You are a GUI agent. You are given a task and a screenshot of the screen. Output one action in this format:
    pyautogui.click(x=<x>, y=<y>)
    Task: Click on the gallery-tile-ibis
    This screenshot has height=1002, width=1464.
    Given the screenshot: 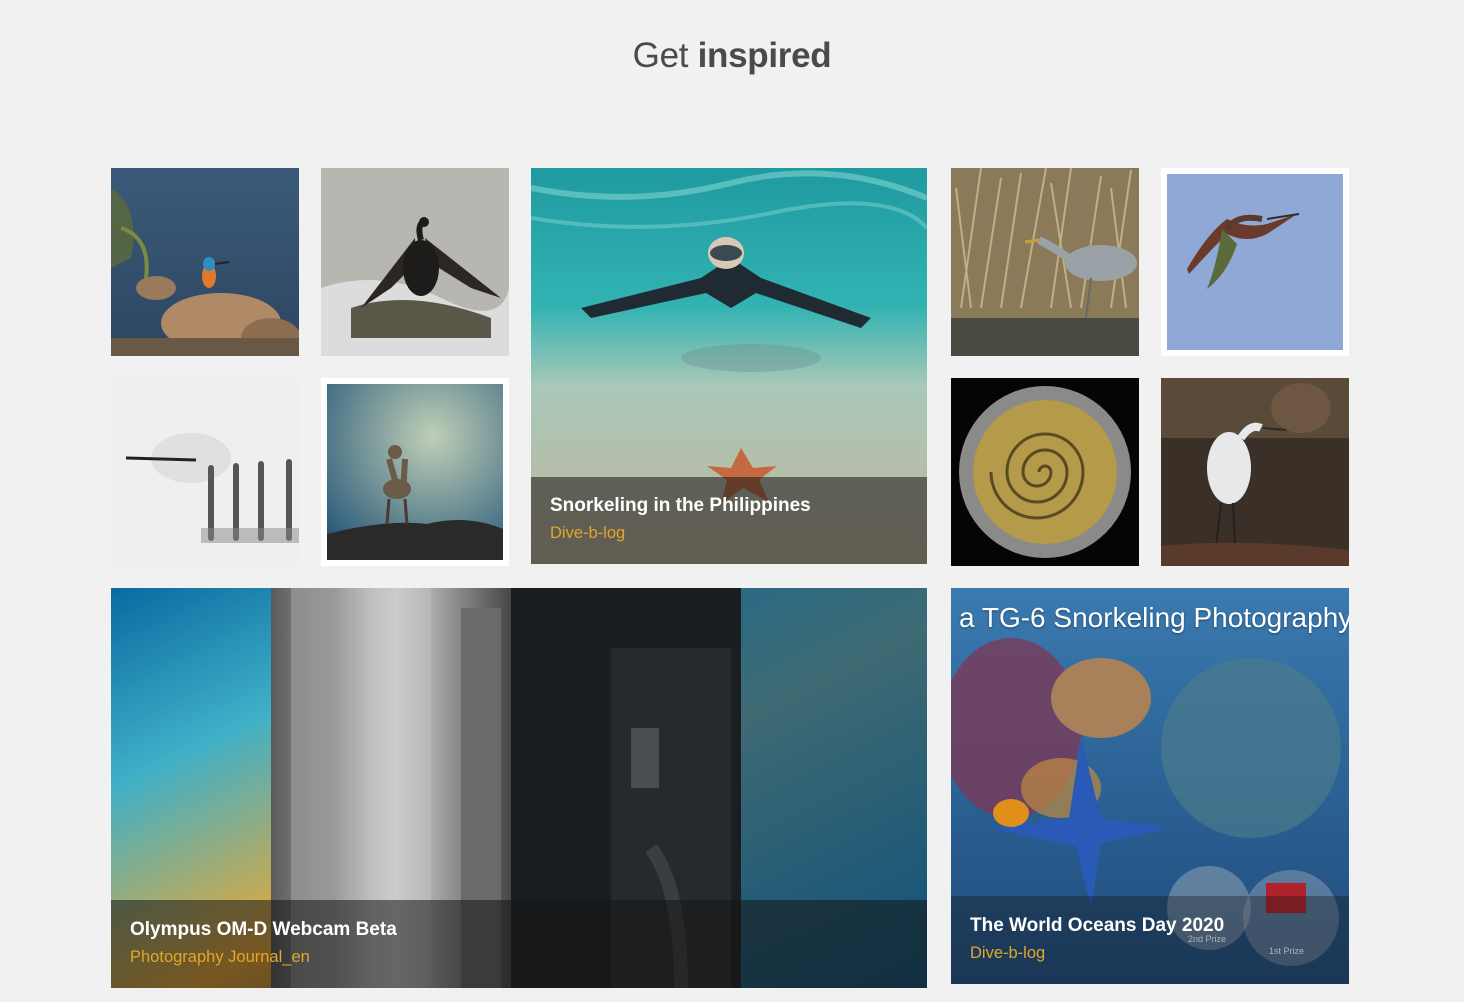 What is the action you would take?
    pyautogui.click(x=1255, y=262)
    